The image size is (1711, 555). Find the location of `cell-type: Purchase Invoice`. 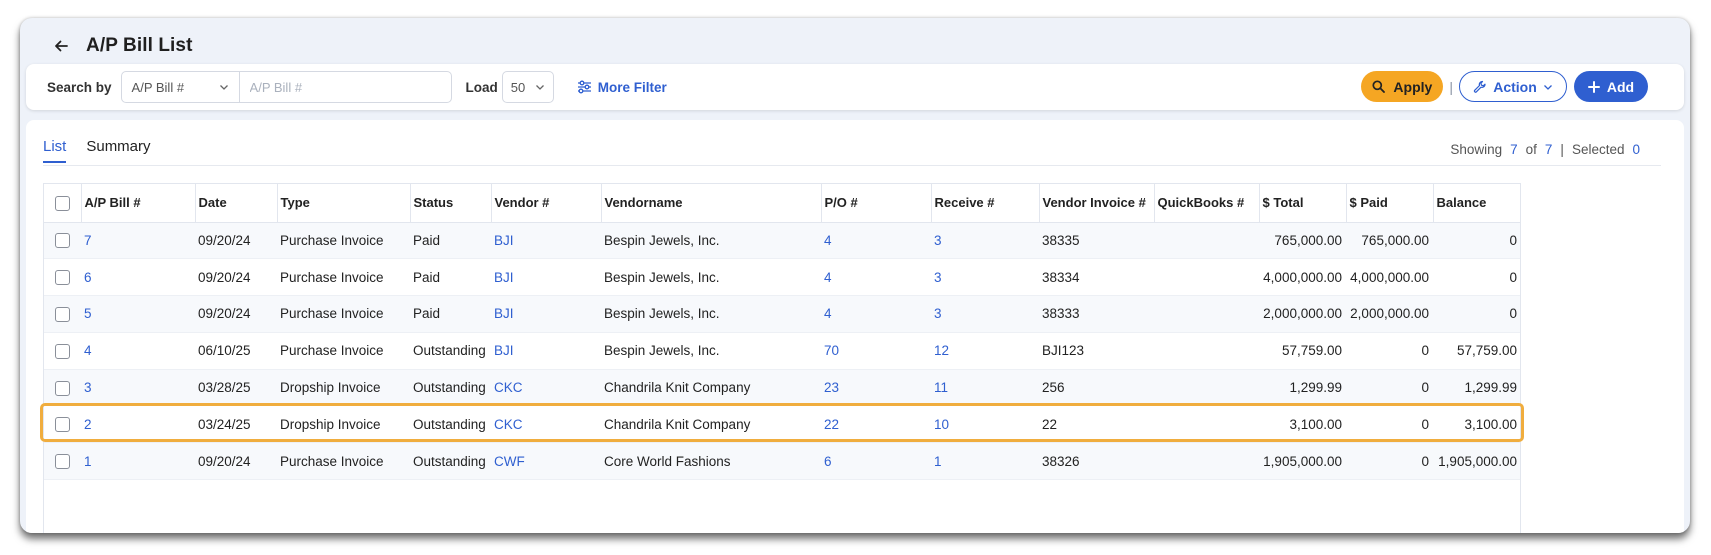

cell-type: Purchase Invoice is located at coordinates (343, 314).